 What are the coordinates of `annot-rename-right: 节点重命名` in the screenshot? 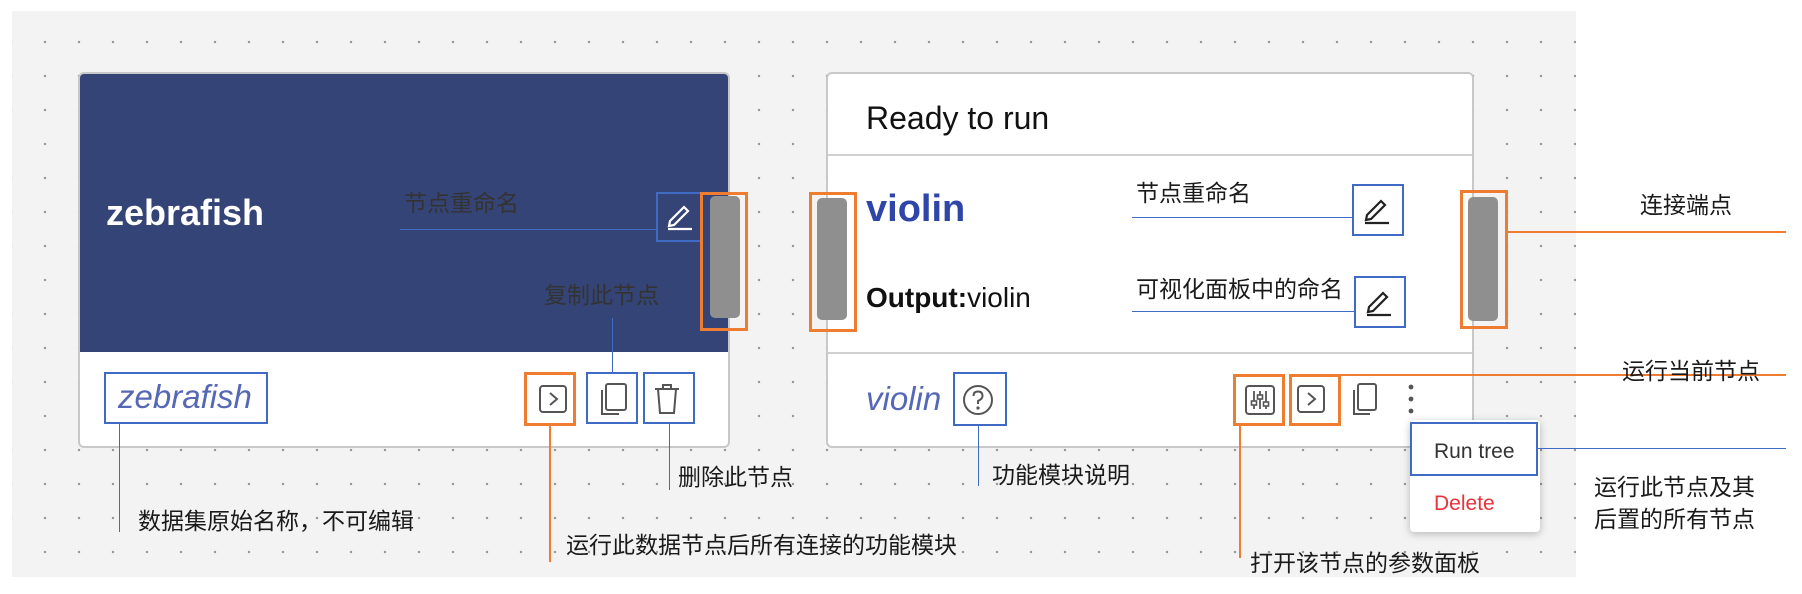 It's located at (1193, 194).